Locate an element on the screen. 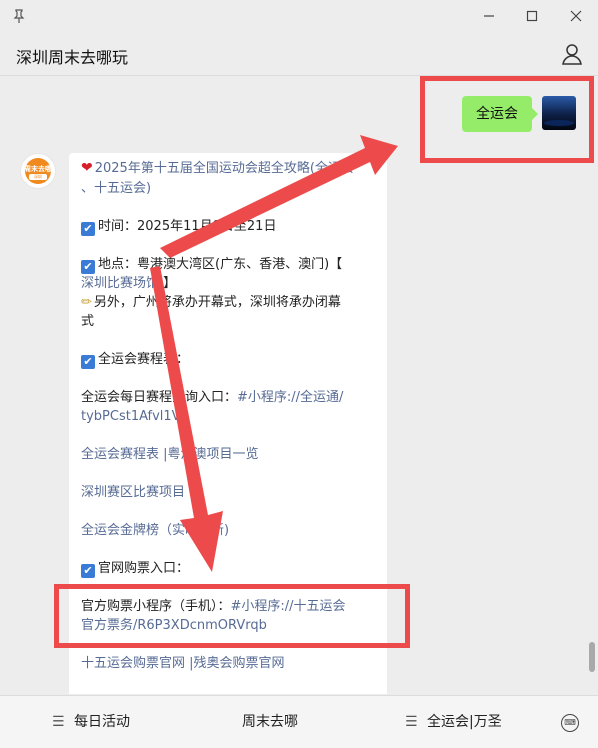  note-text: 另外，广州将承办开幕式，深圳将承办闭幕 is located at coordinates (217, 302).